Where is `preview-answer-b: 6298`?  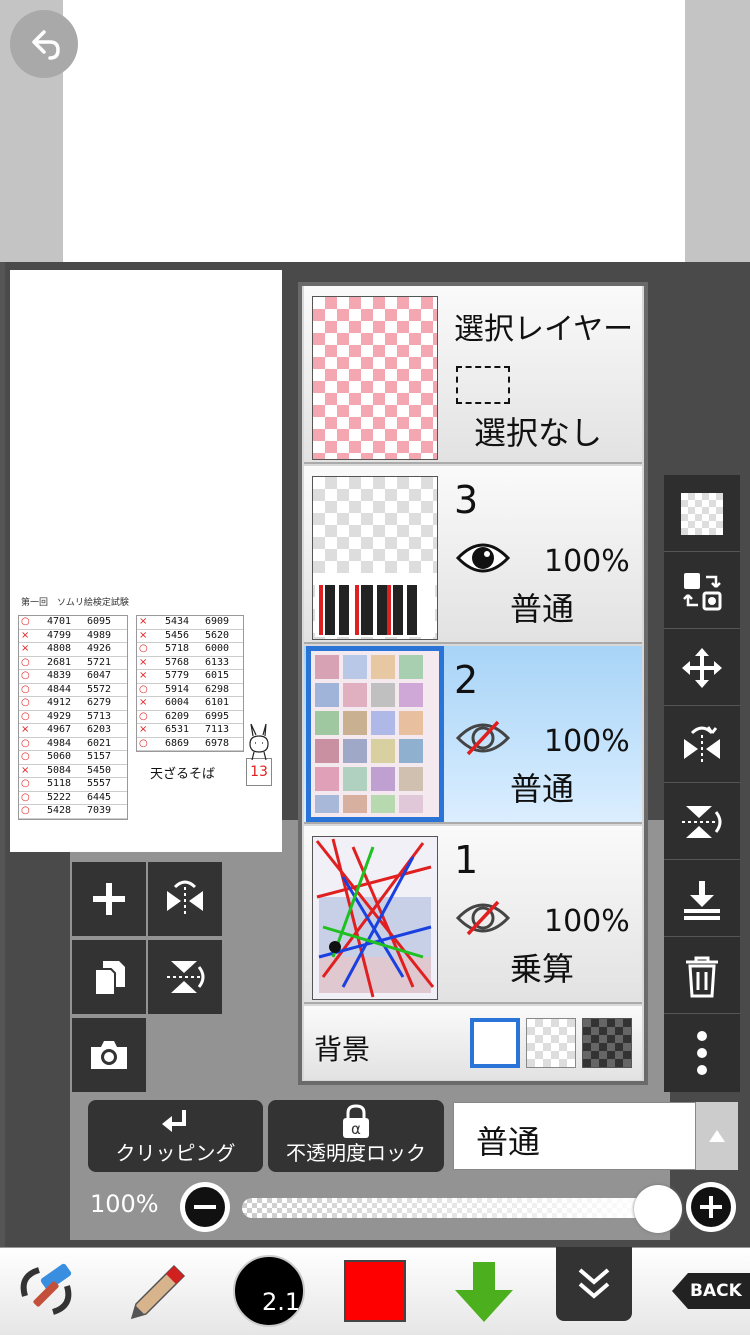
preview-answer-b: 6298 is located at coordinates (217, 689).